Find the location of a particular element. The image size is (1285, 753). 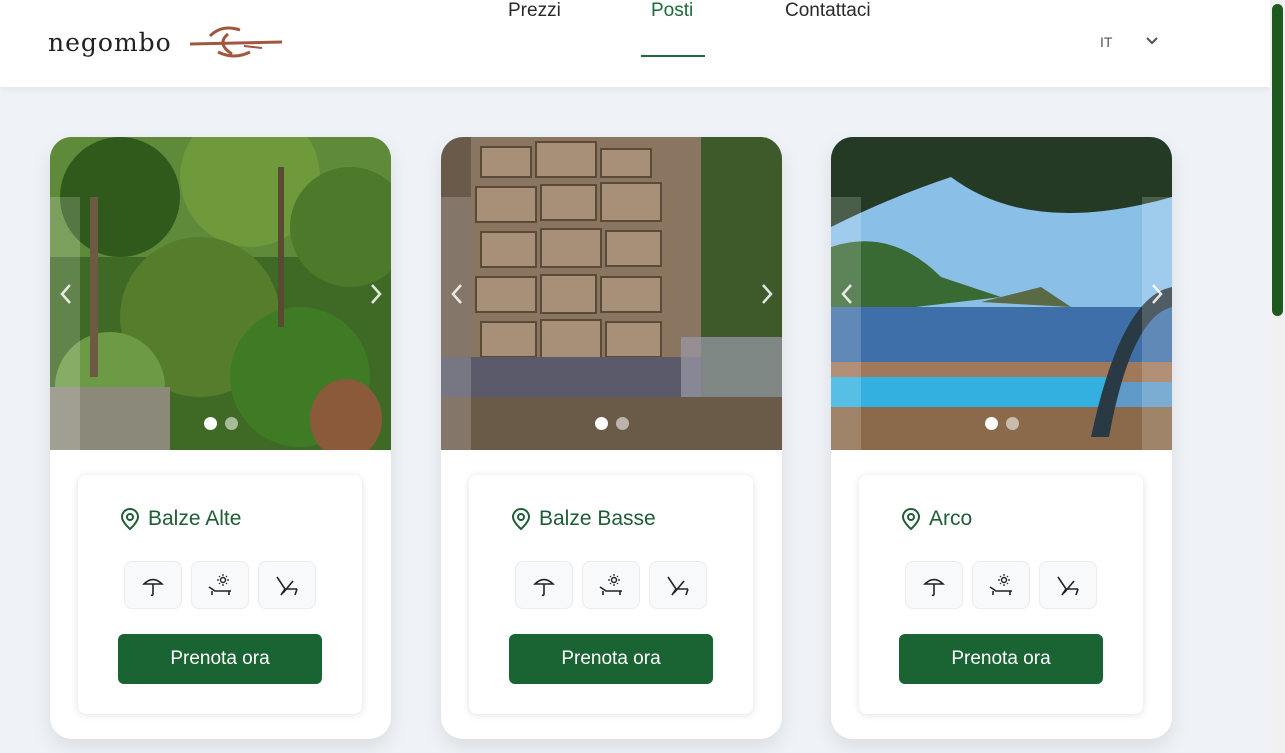

logo-mark-icon is located at coordinates (235, 42).